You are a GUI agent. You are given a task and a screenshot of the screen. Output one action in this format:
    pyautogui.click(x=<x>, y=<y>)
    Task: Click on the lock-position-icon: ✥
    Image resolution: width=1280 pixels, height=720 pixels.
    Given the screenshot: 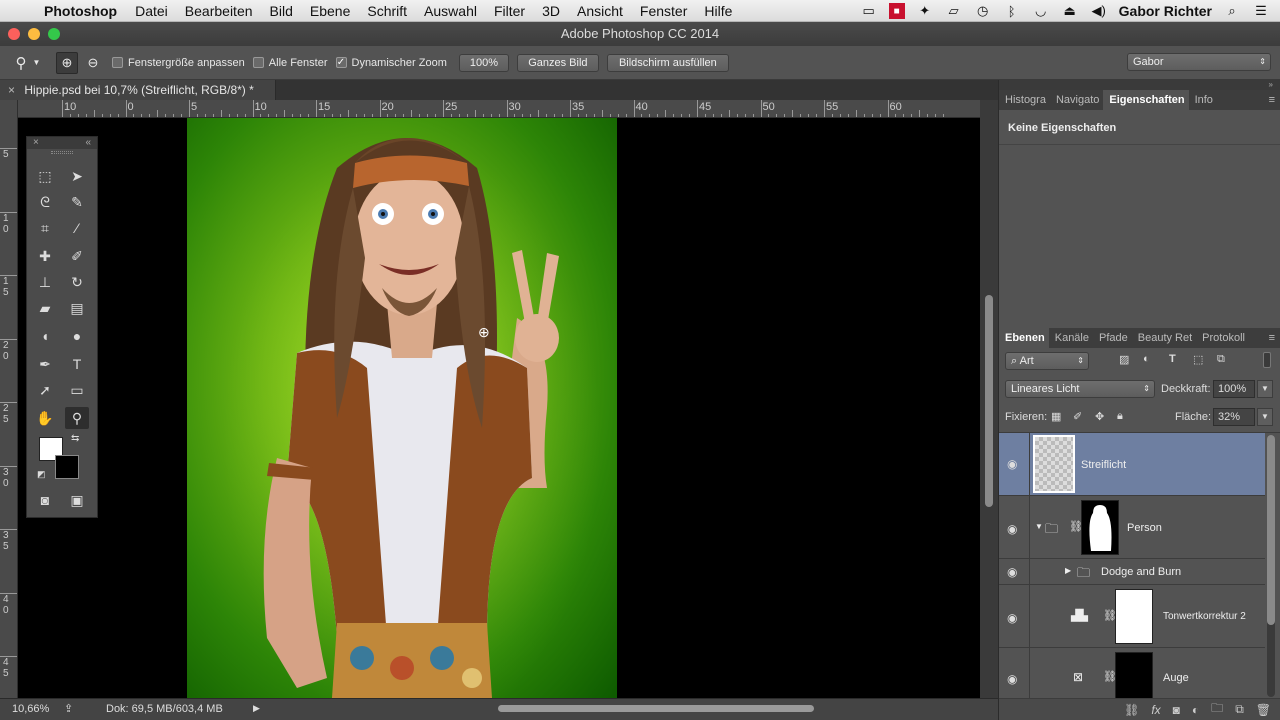 What is the action you would take?
    pyautogui.click(x=1099, y=416)
    